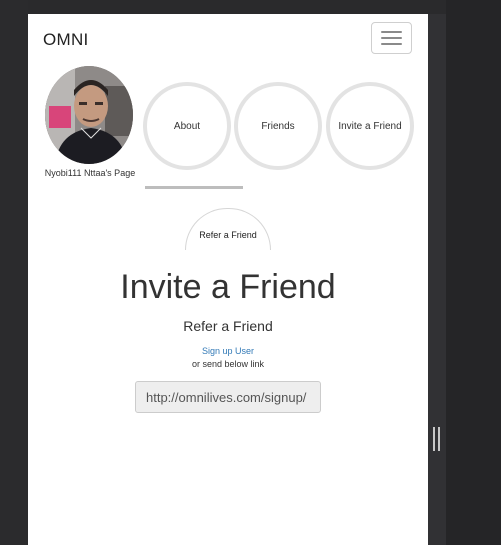 This screenshot has height=545, width=501. I want to click on section-subtitle: Refer a Friend, so click(228, 326).